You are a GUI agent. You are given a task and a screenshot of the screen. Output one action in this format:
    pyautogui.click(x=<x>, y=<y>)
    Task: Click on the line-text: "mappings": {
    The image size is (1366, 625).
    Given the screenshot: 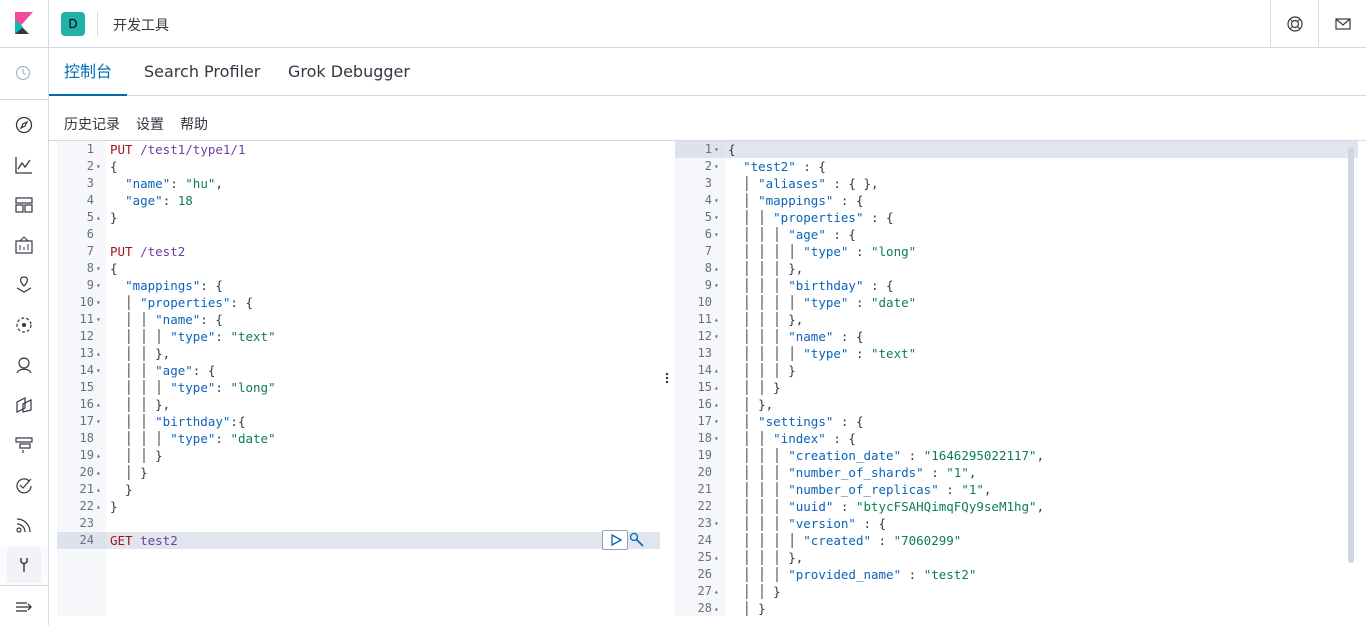 What is the action you would take?
    pyautogui.click(x=166, y=285)
    